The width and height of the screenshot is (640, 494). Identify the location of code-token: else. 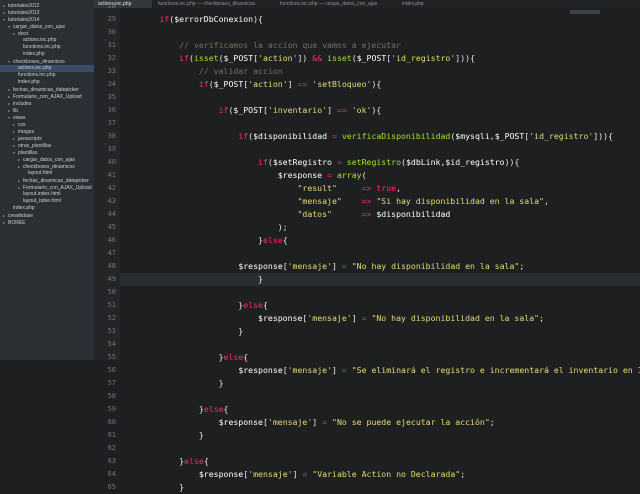
(233, 357).